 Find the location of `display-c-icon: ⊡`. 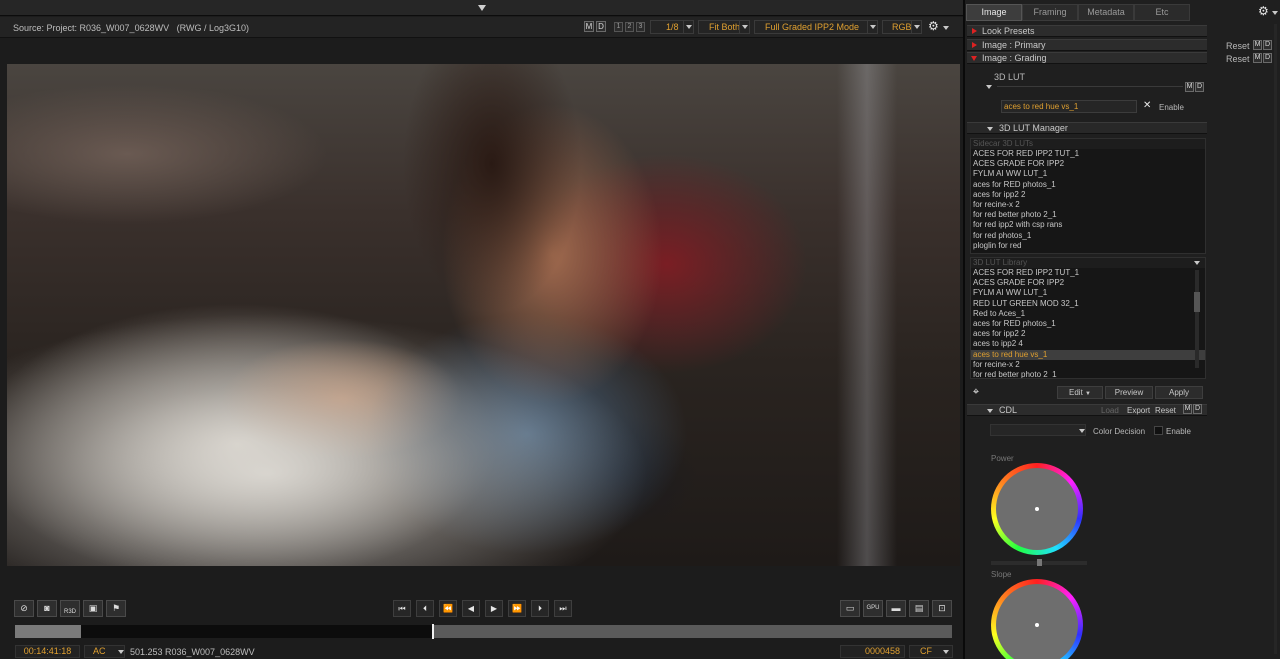

display-c-icon: ⊡ is located at coordinates (942, 608).